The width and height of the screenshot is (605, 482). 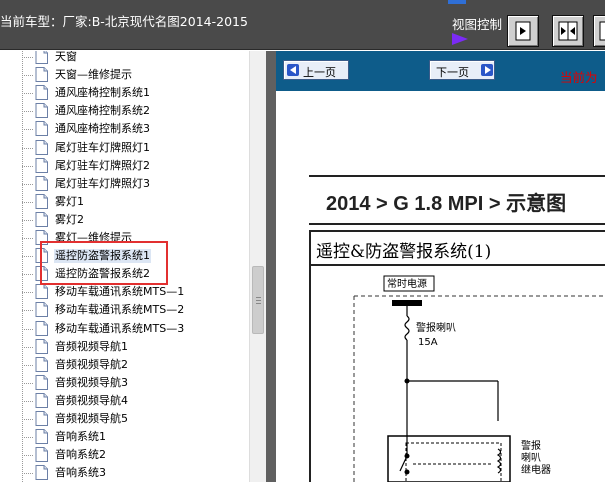 I want to click on page-fit-icon, so click(x=602, y=31).